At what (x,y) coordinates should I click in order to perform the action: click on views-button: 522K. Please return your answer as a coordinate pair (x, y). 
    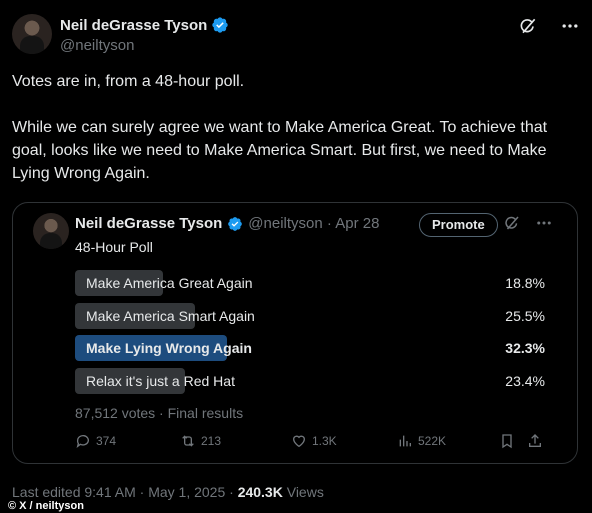
    Looking at the image, I should click on (421, 441).